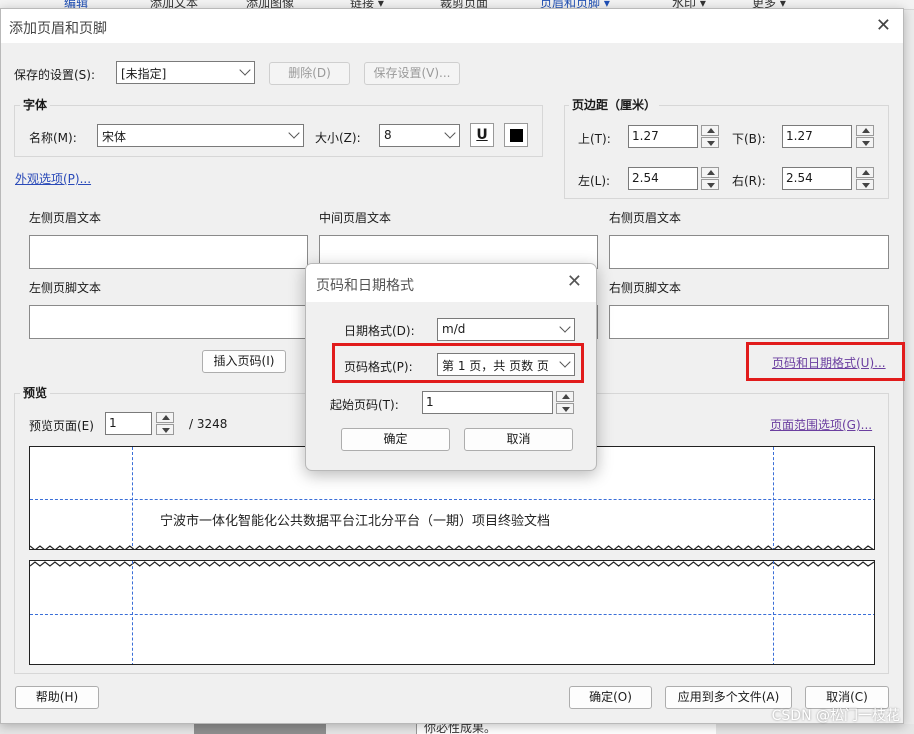 This screenshot has height=734, width=914. What do you see at coordinates (799, 178) in the screenshot?
I see `margin-right-value: 2.54` at bounding box center [799, 178].